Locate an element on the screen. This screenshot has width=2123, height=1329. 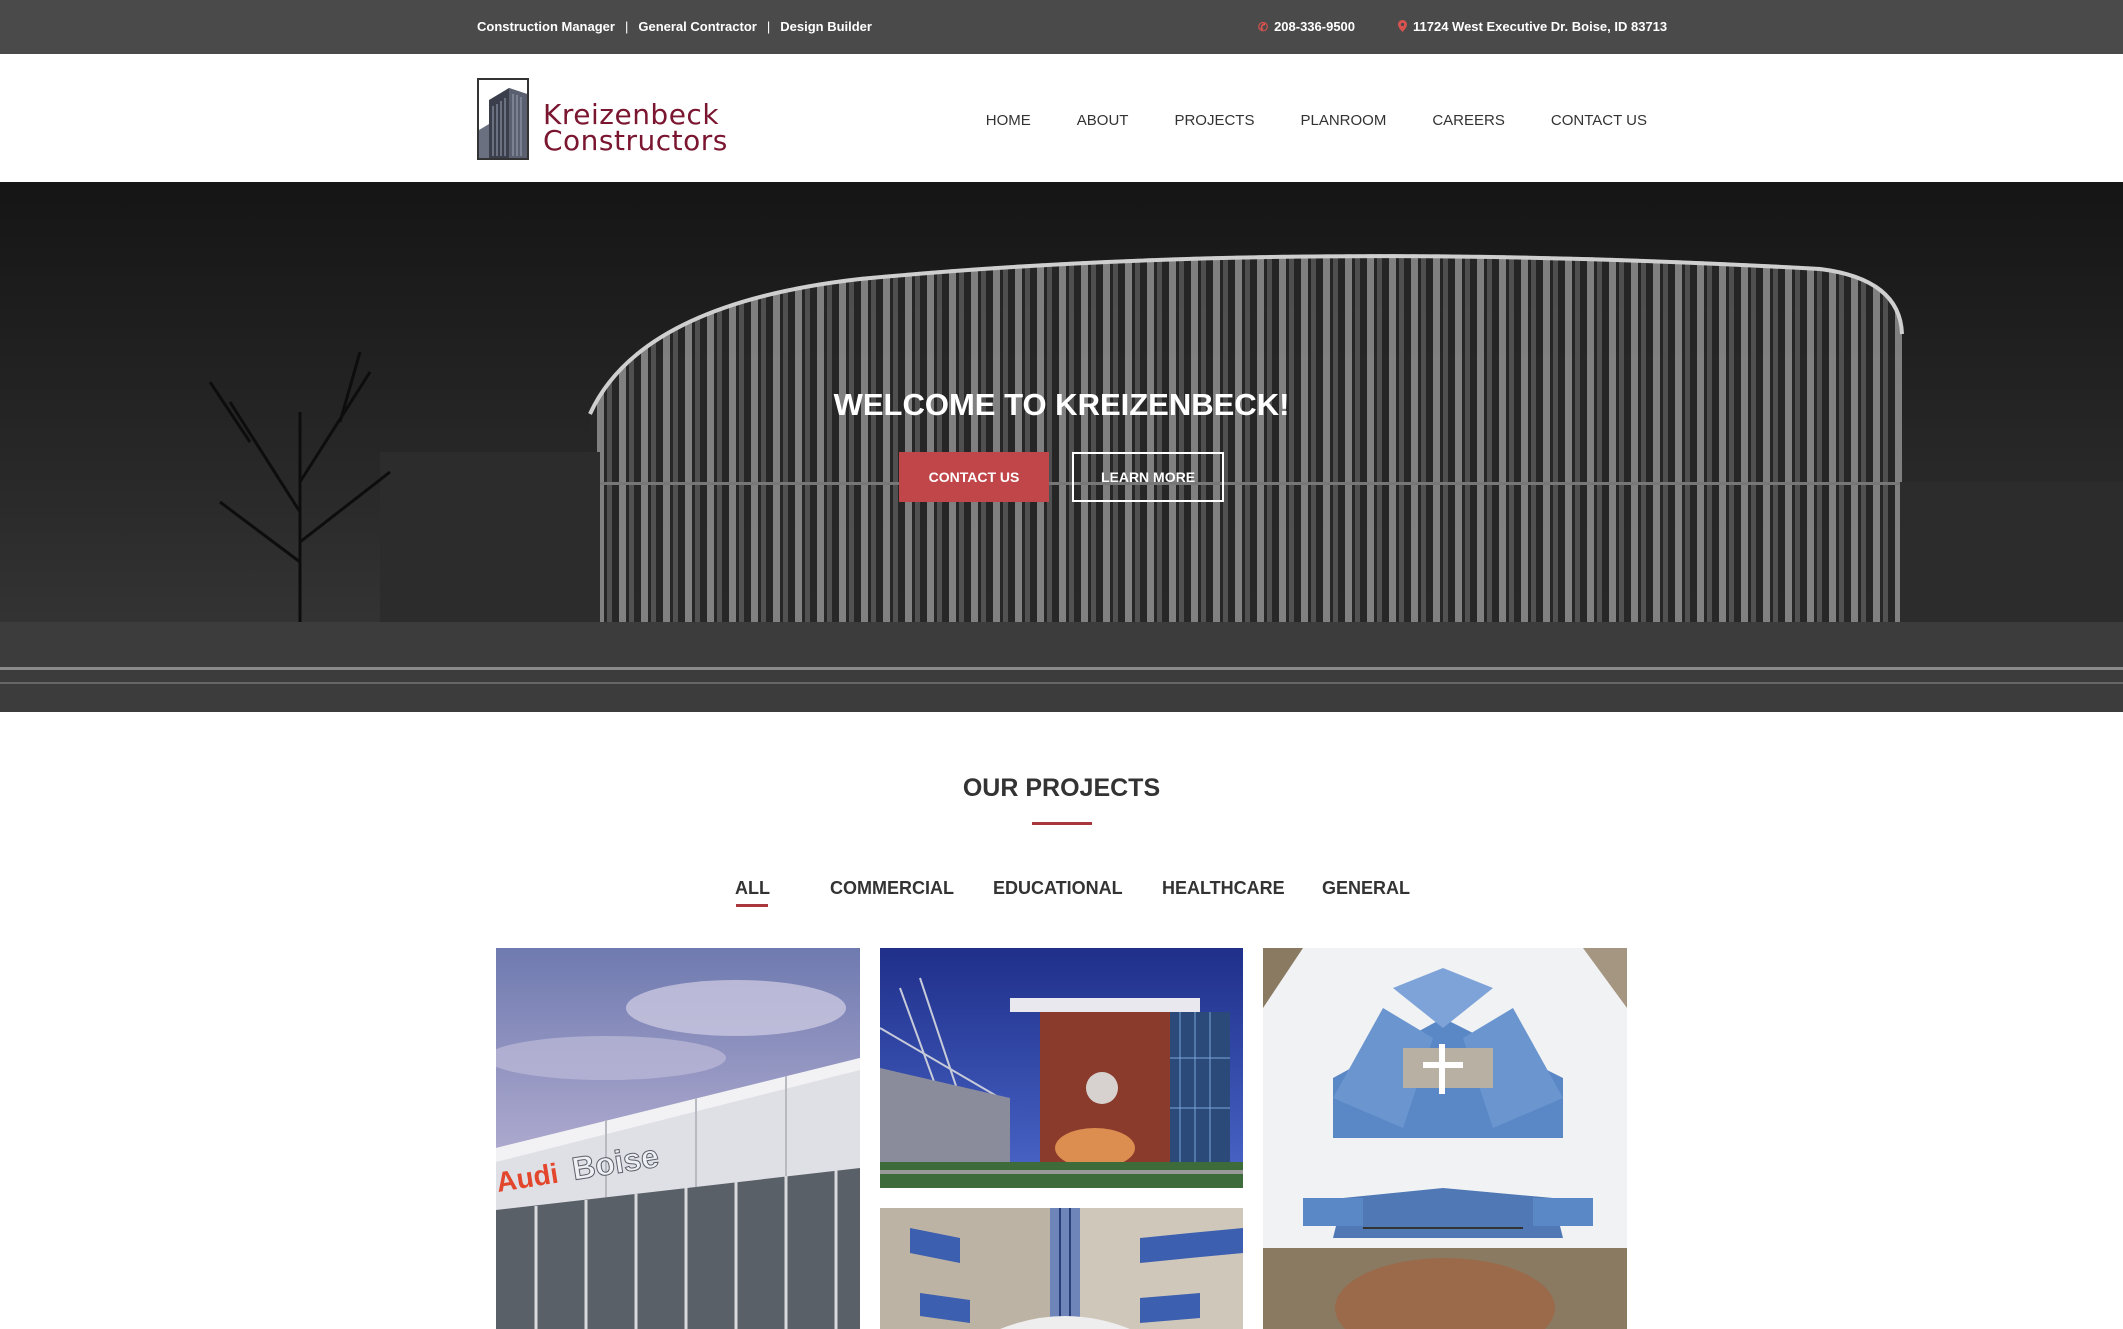
project-card-audi-boise: Audi Boise is located at coordinates (678, 1138).